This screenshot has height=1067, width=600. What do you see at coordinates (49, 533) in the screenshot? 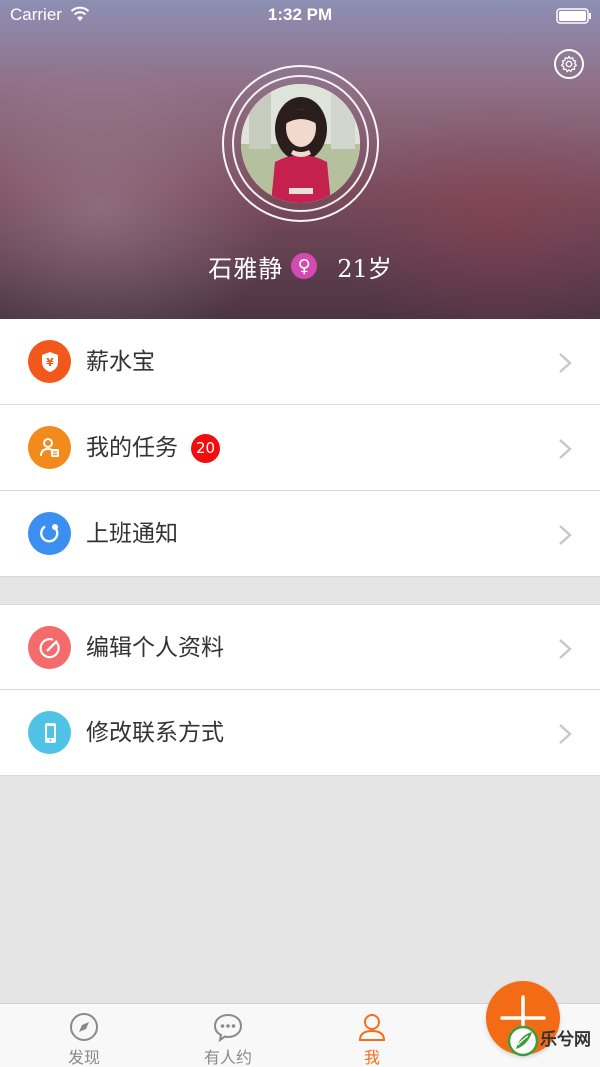
I see `refresh-icon` at bounding box center [49, 533].